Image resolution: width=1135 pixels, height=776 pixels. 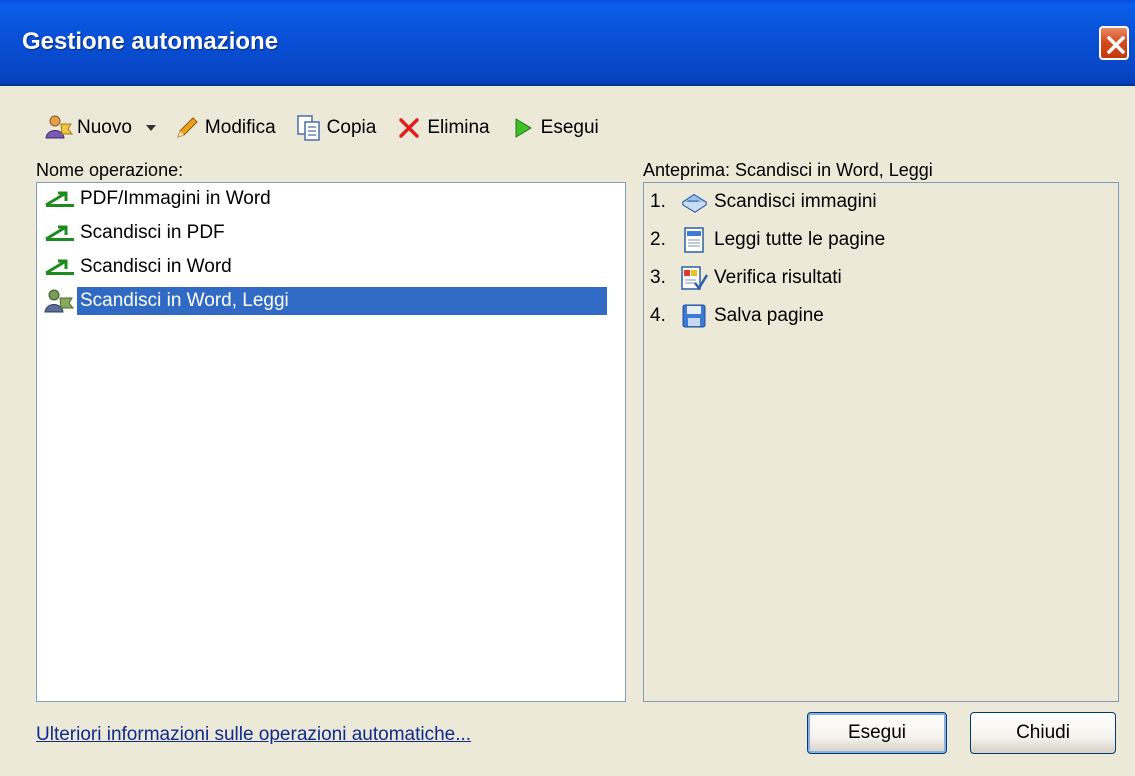 I want to click on step-number: 2., so click(x=658, y=239).